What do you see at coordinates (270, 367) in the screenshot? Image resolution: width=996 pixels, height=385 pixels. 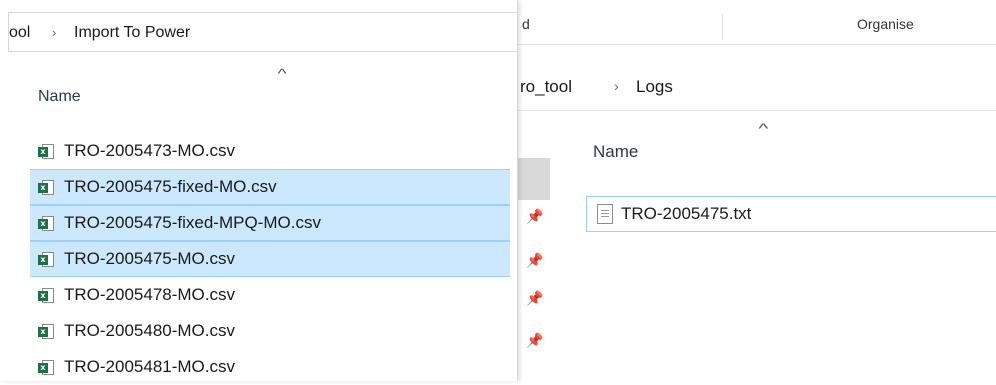 I see `file-row: x TRO-2005481-MO.csv` at bounding box center [270, 367].